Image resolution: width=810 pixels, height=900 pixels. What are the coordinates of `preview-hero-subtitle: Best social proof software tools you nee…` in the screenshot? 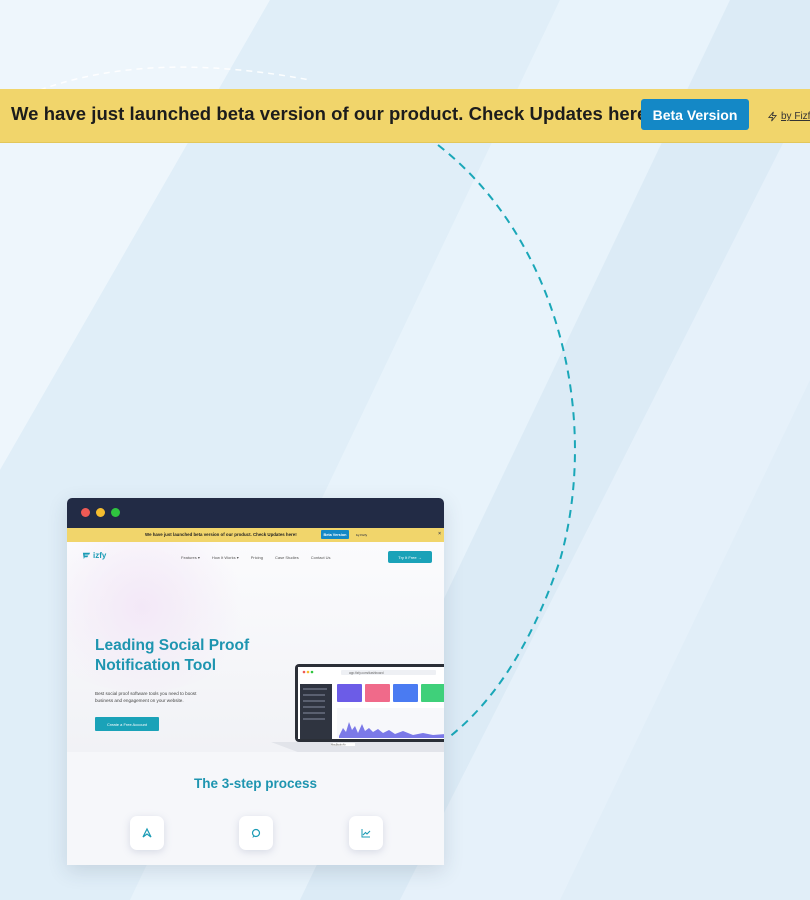 It's located at (146, 697).